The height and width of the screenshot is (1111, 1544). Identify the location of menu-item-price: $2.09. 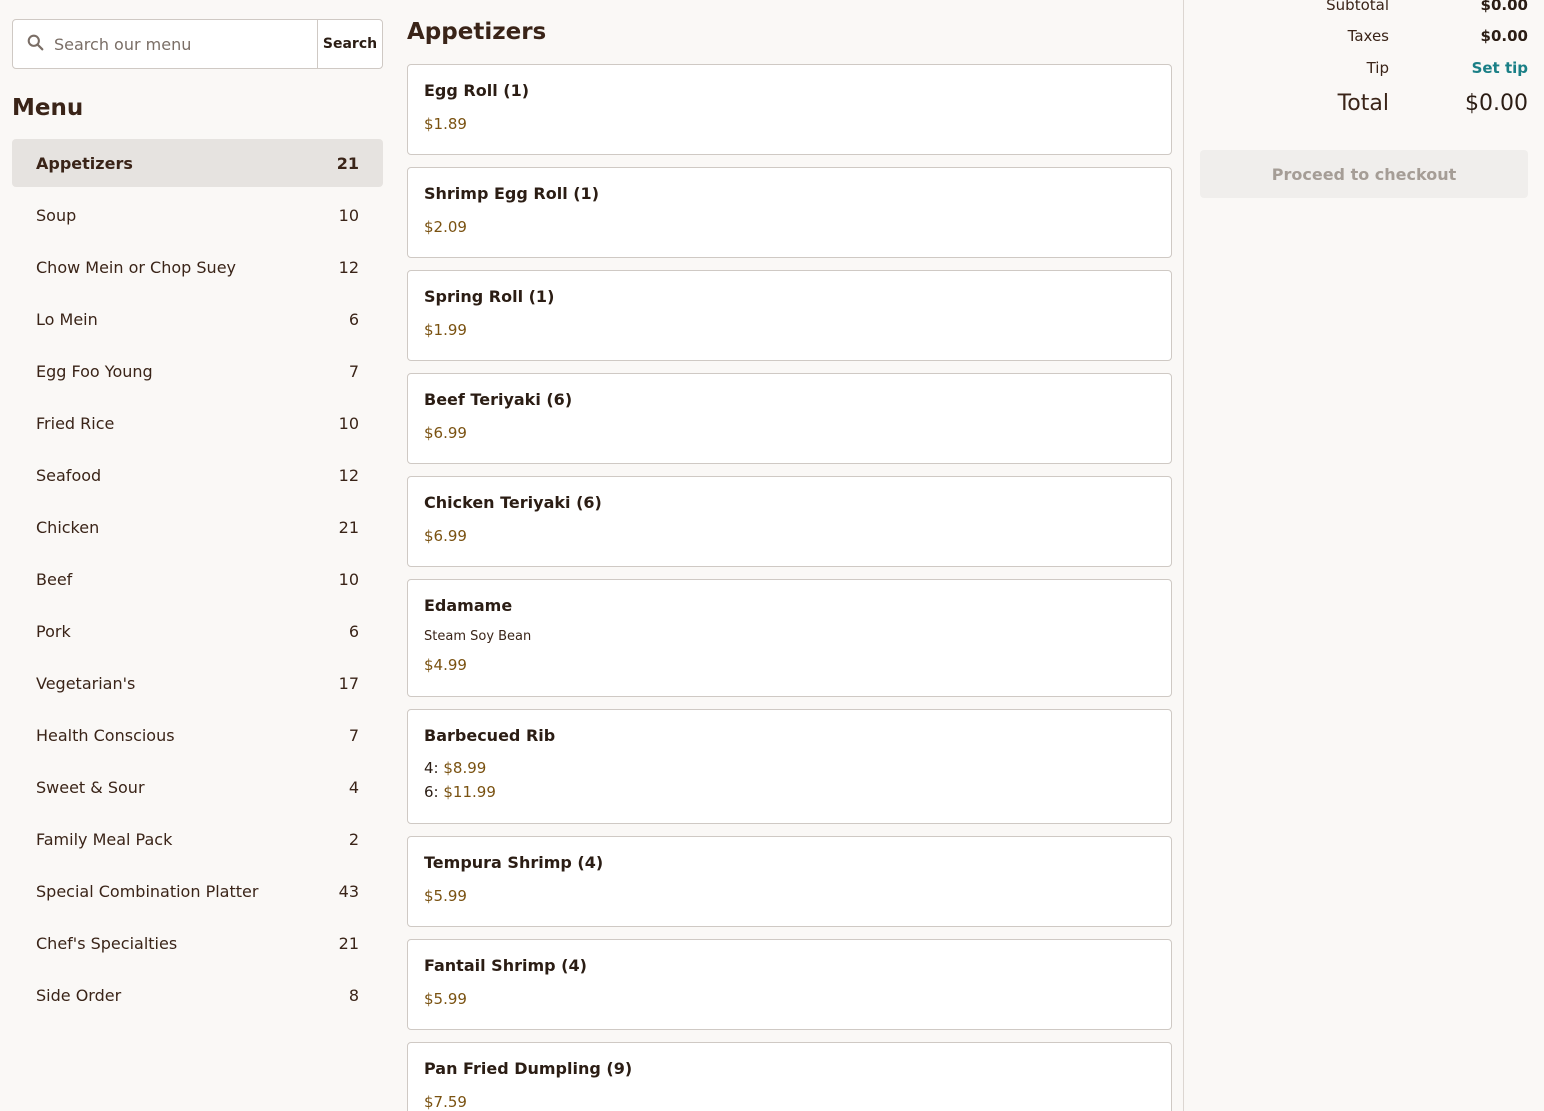
(445, 227).